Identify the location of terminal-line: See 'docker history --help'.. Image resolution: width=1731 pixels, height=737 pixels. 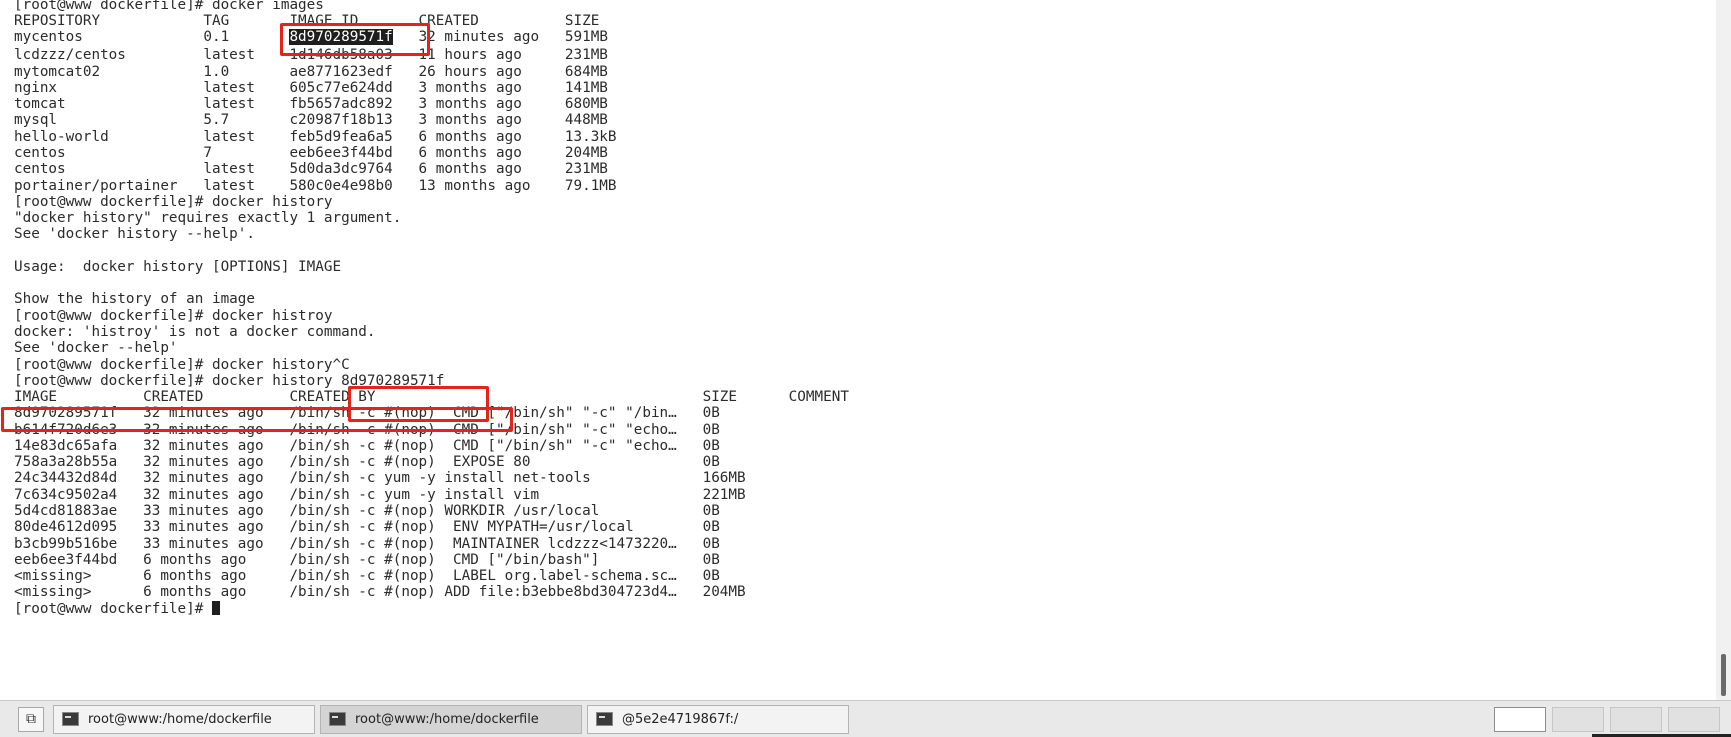
(135, 234).